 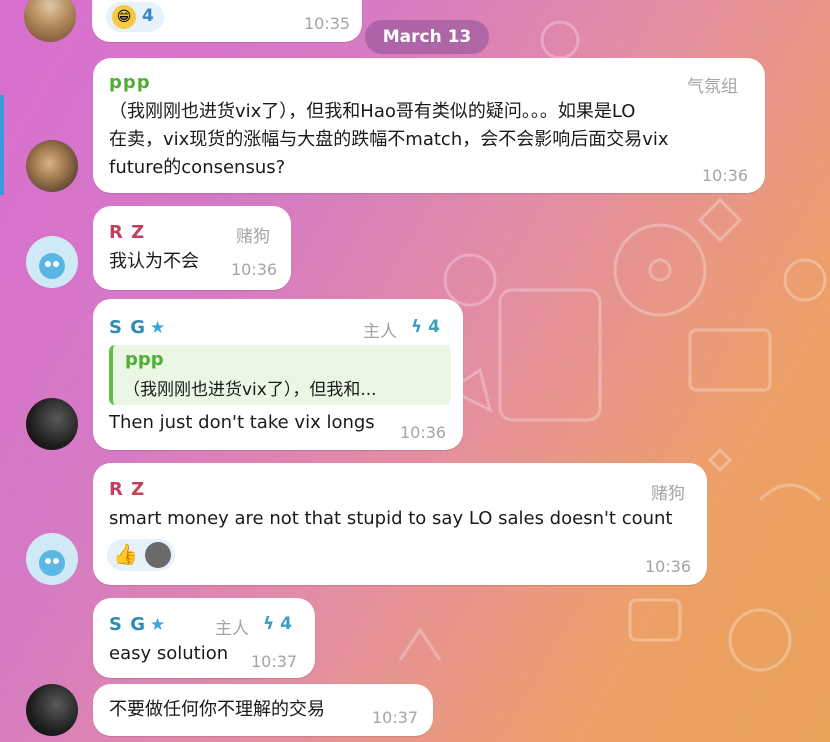 What do you see at coordinates (197, 167) in the screenshot?
I see `message-line: future的consensus?` at bounding box center [197, 167].